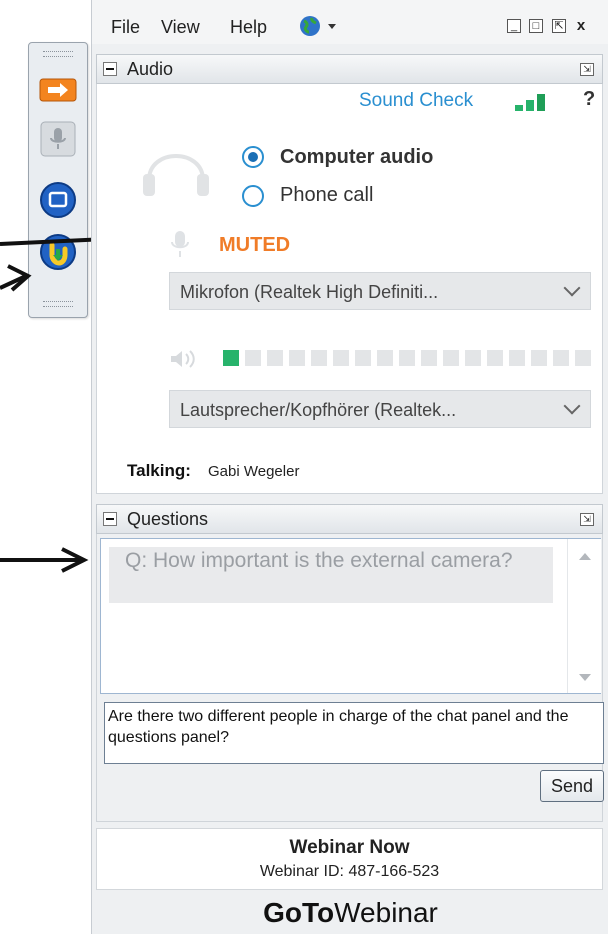 This screenshot has width=608, height=934. Describe the element at coordinates (299, 912) in the screenshot. I see `logo-goto-text: GoTo` at that location.